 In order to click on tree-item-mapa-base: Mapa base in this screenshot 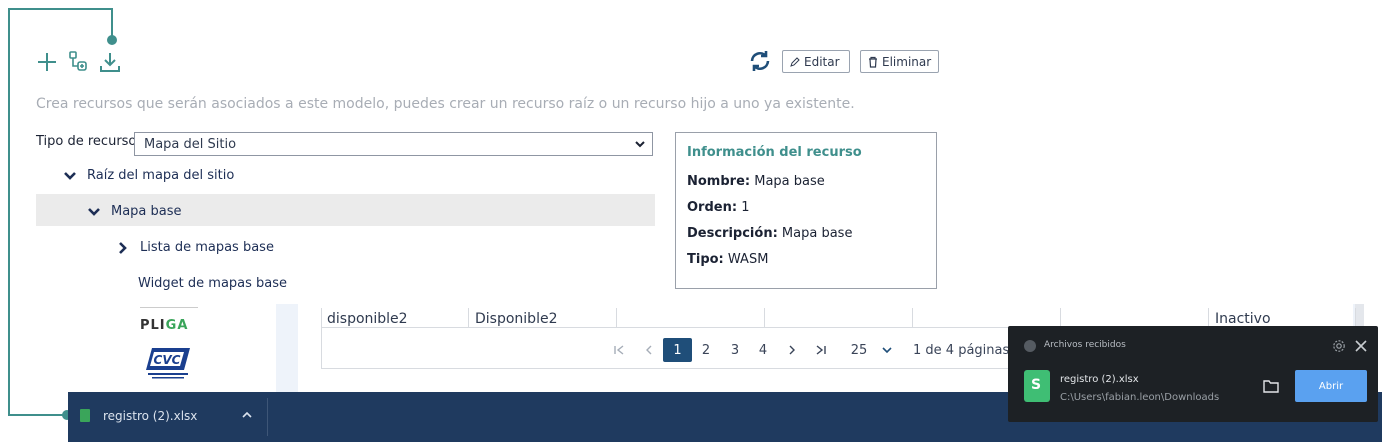, I will do `click(134, 211)`.